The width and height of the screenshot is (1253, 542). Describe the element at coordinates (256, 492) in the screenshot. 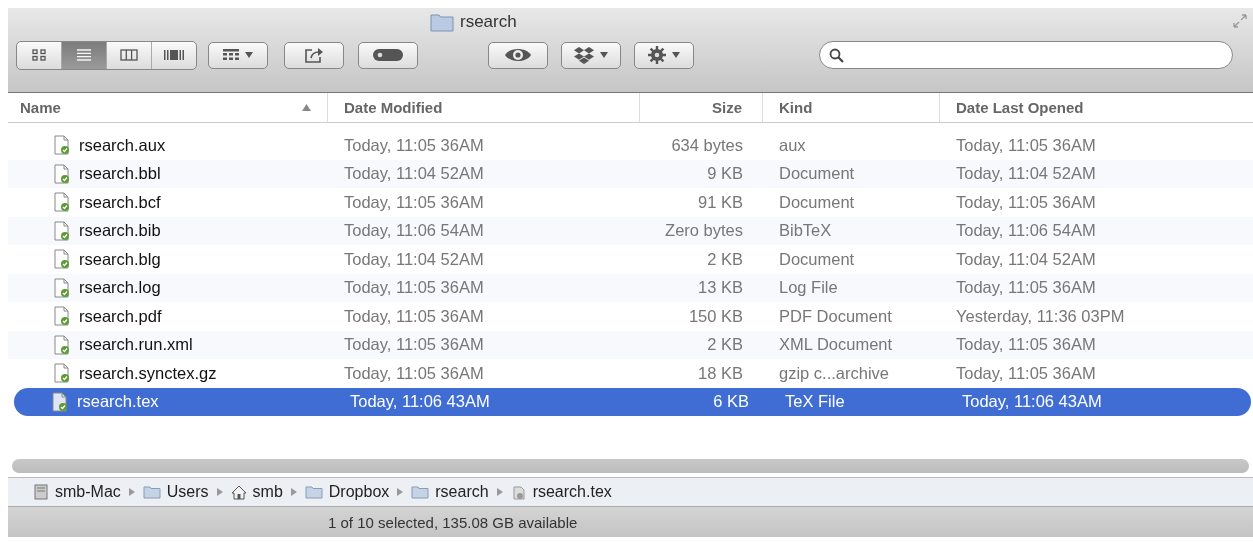

I see `path-item: smb` at that location.